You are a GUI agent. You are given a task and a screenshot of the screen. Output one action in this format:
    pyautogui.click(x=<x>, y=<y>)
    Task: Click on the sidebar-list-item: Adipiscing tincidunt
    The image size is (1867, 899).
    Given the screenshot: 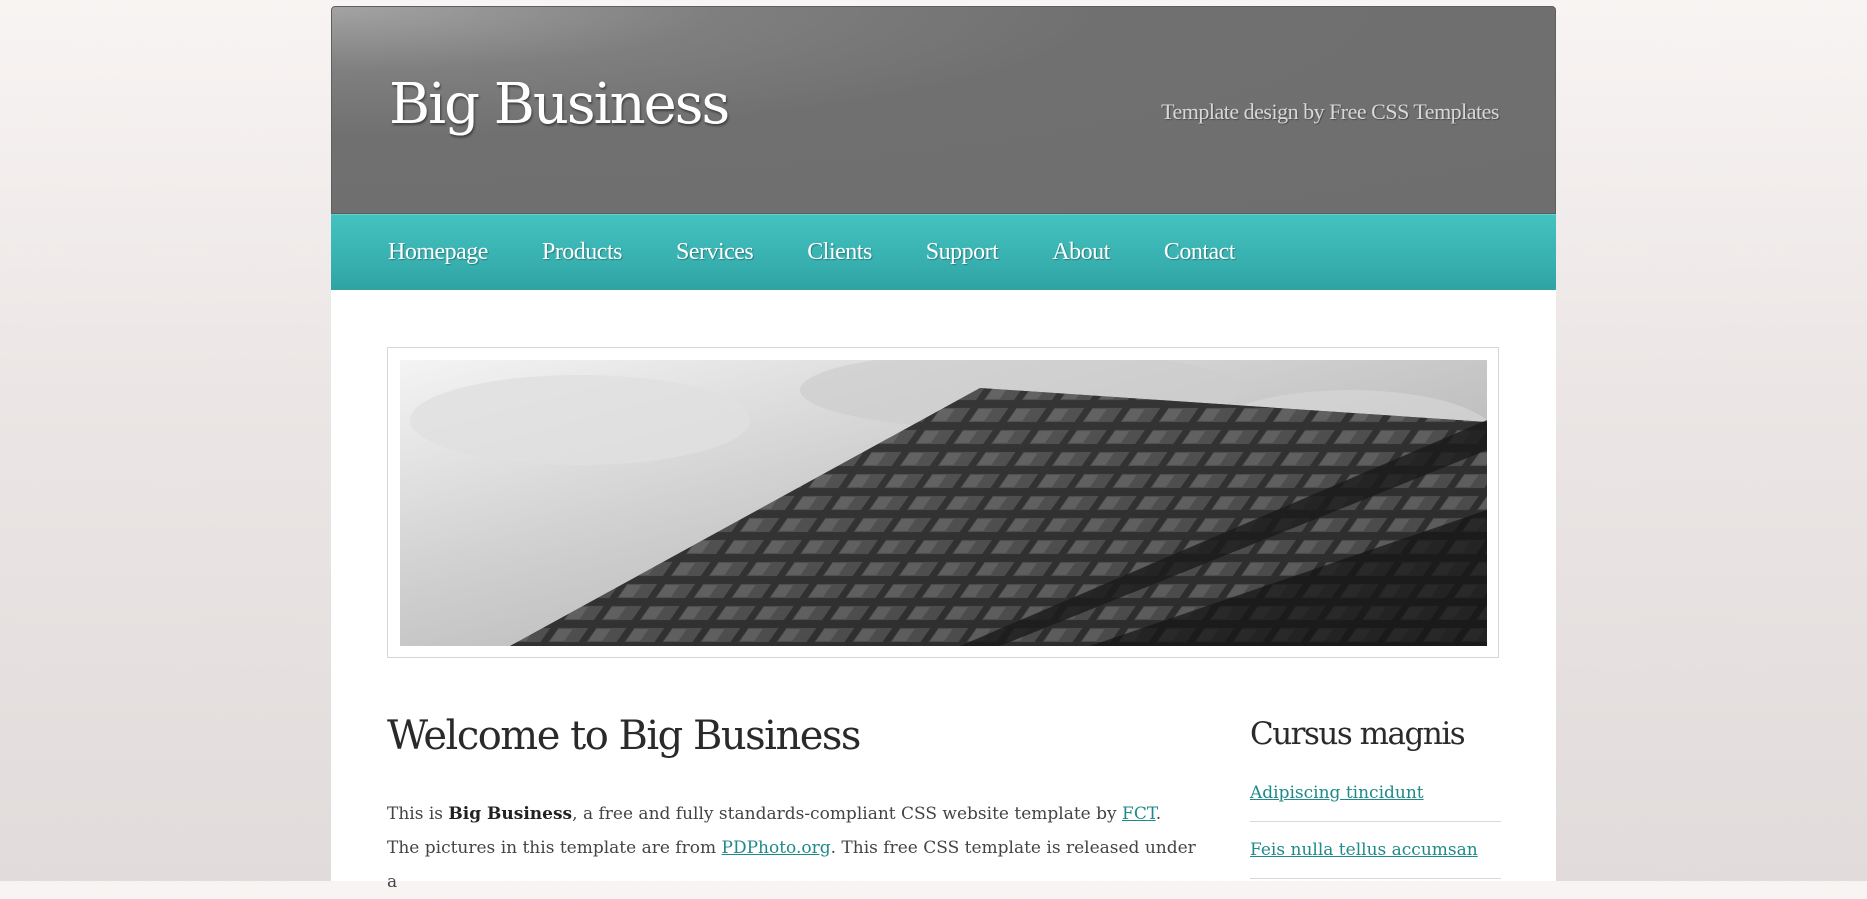 What is the action you would take?
    pyautogui.click(x=1375, y=803)
    